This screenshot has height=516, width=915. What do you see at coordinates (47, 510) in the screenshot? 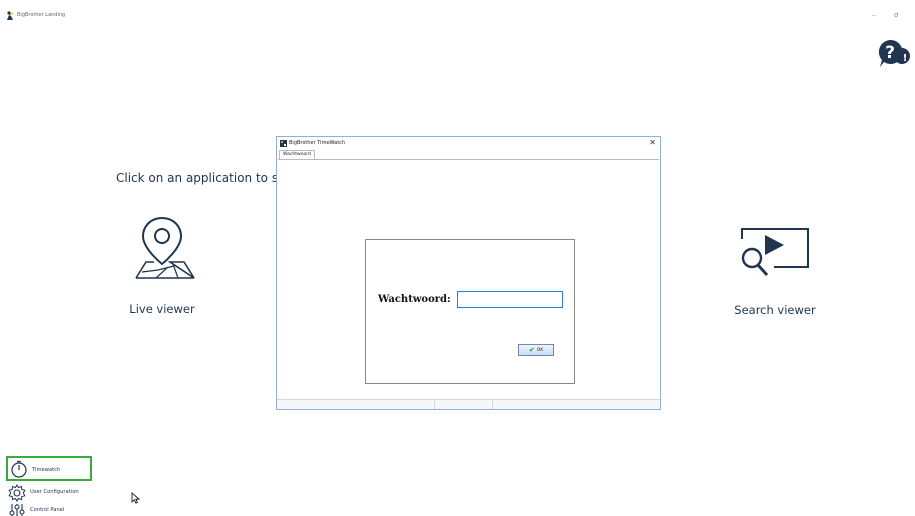
I see `menu-item-label: Control Panel` at bounding box center [47, 510].